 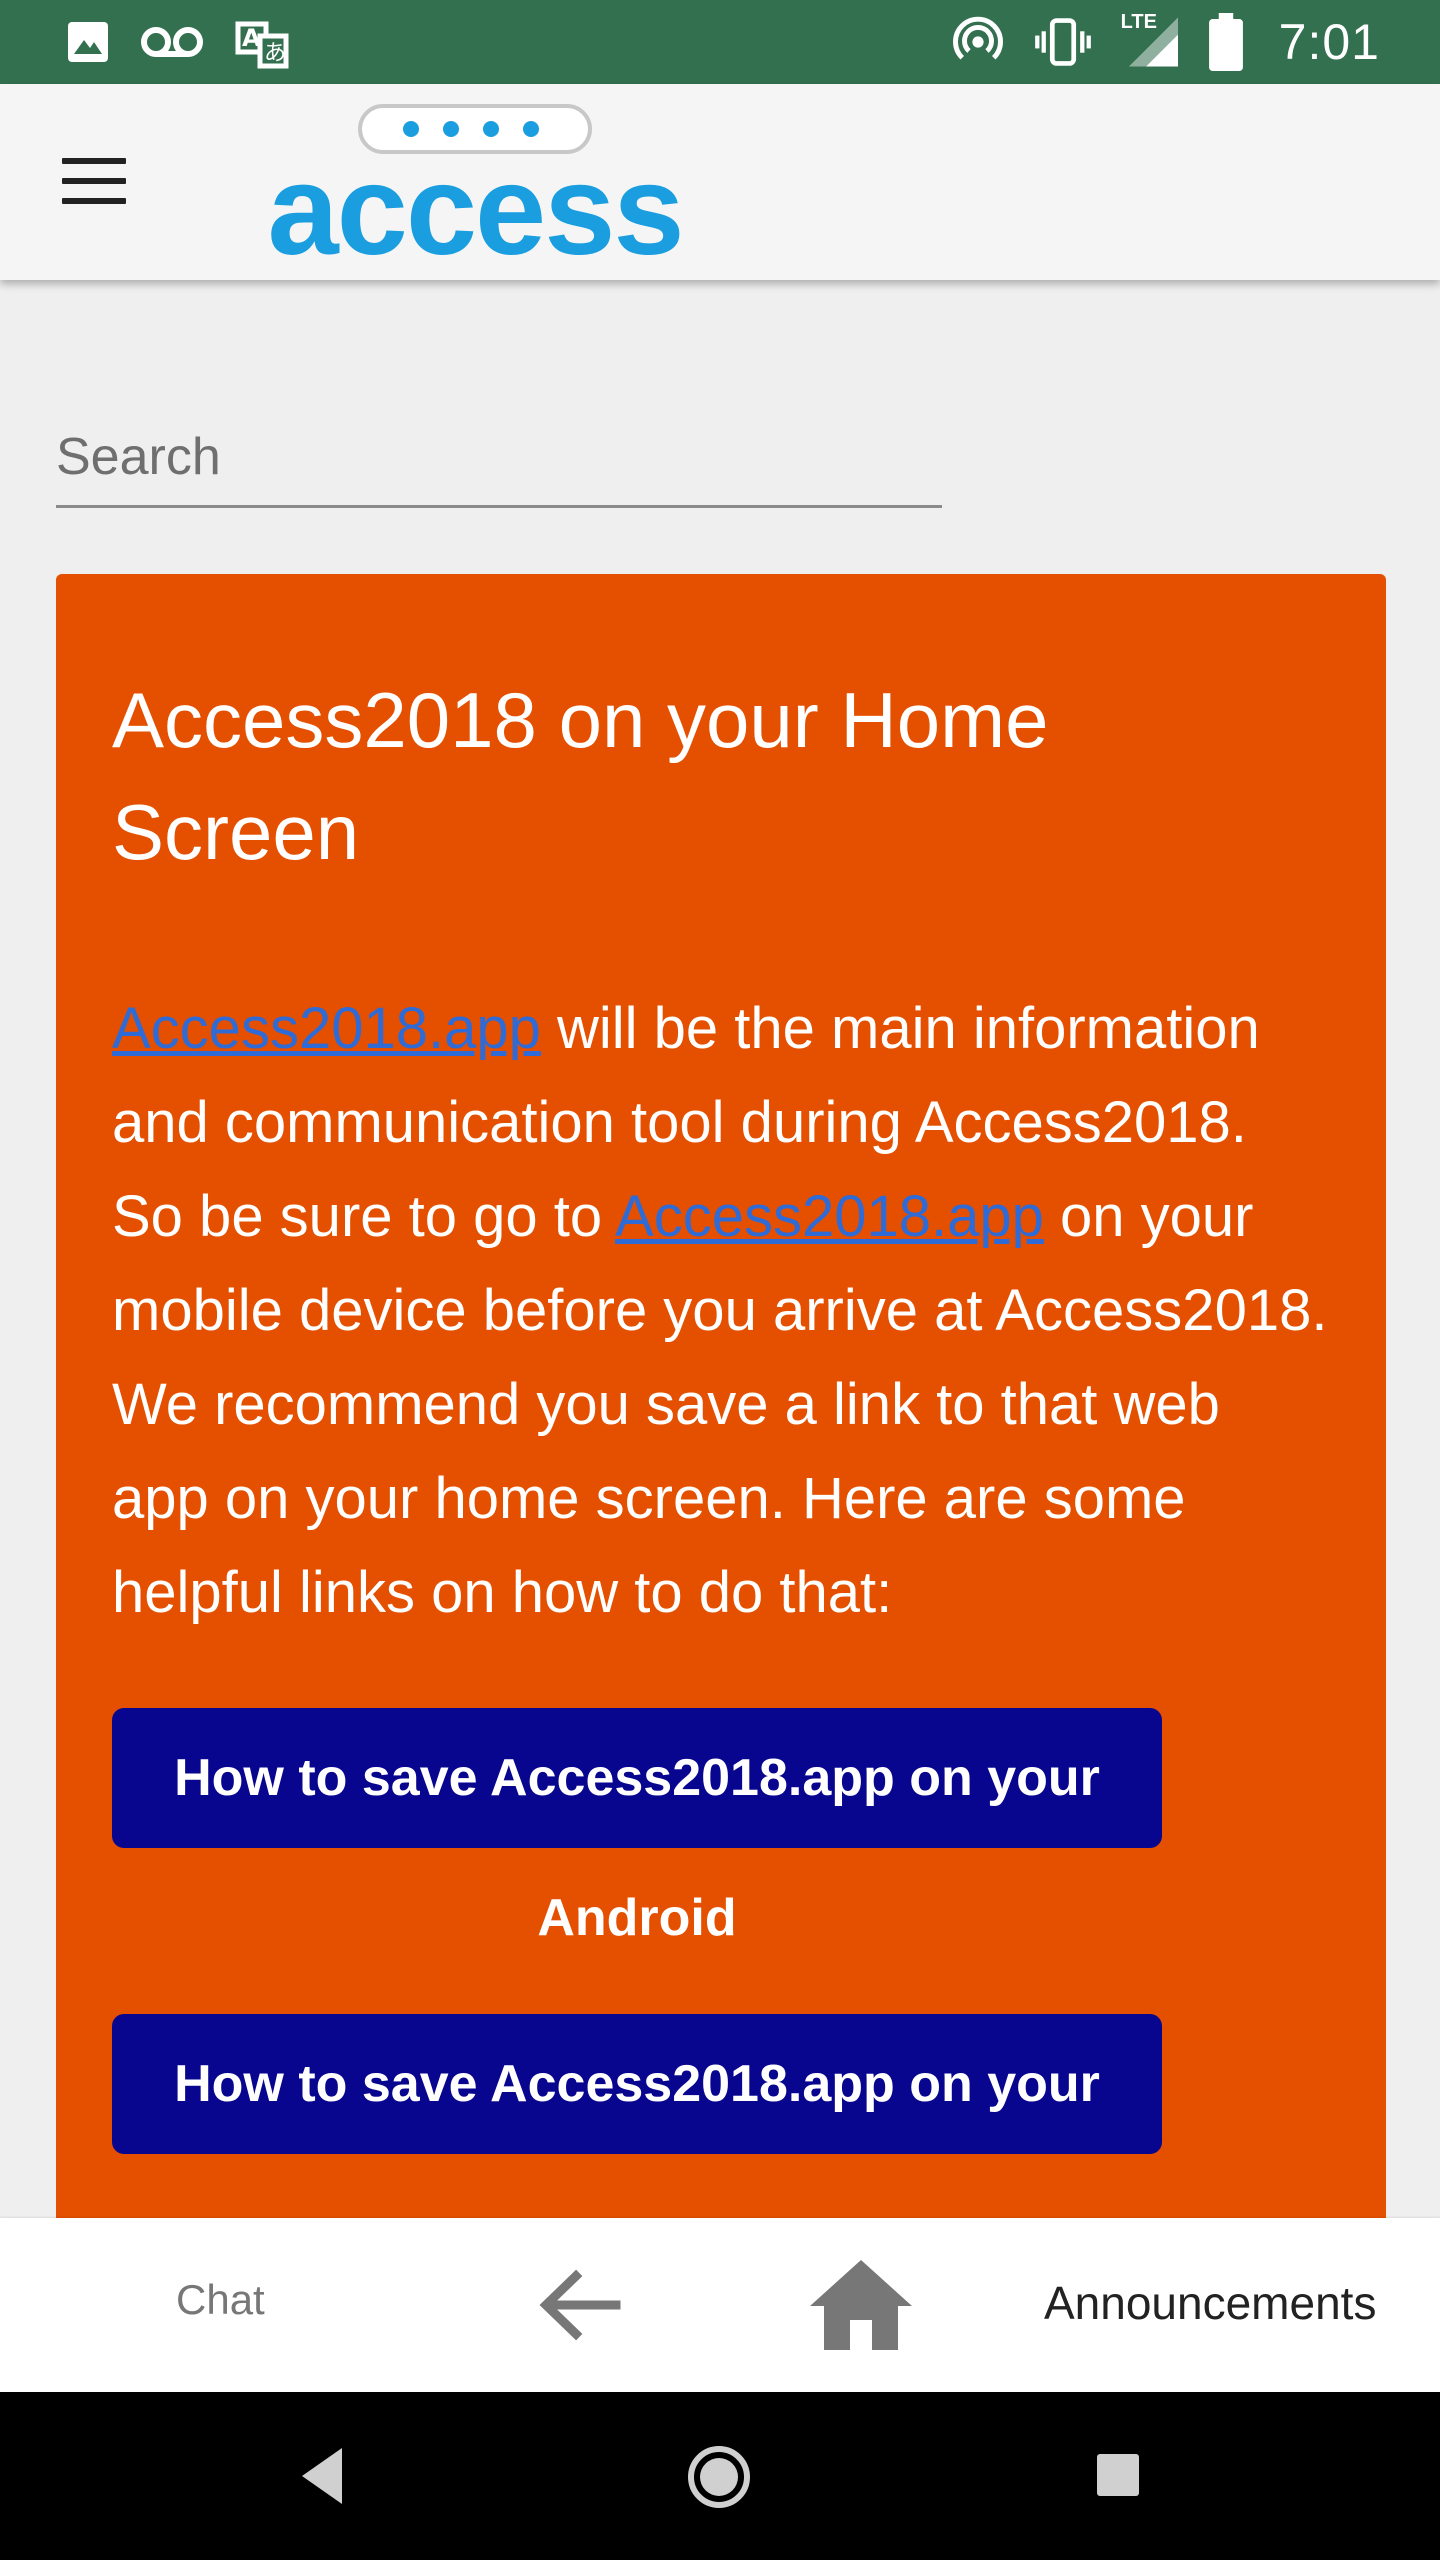 I want to click on access-logo: access, so click(x=475, y=188).